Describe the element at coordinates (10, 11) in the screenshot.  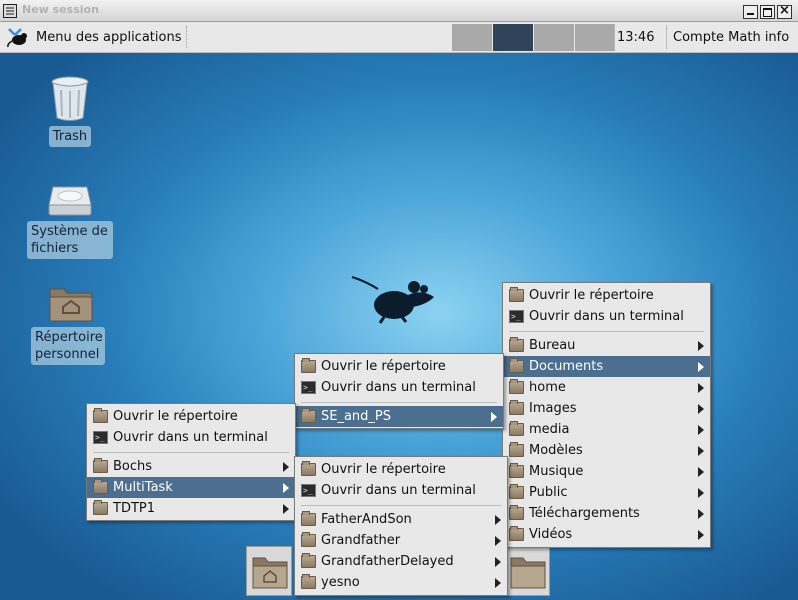
I see `window-menu-icon` at that location.